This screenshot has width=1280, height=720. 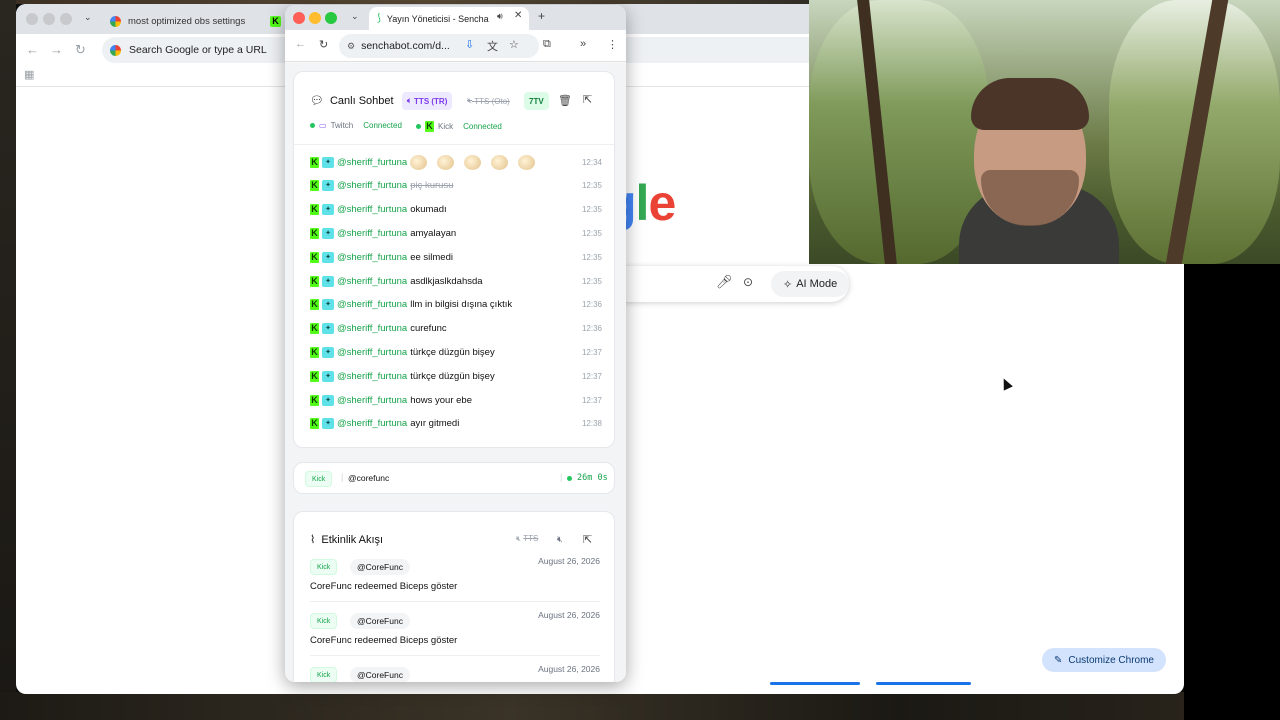 What do you see at coordinates (1030, 104) in the screenshot?
I see `person-hair` at bounding box center [1030, 104].